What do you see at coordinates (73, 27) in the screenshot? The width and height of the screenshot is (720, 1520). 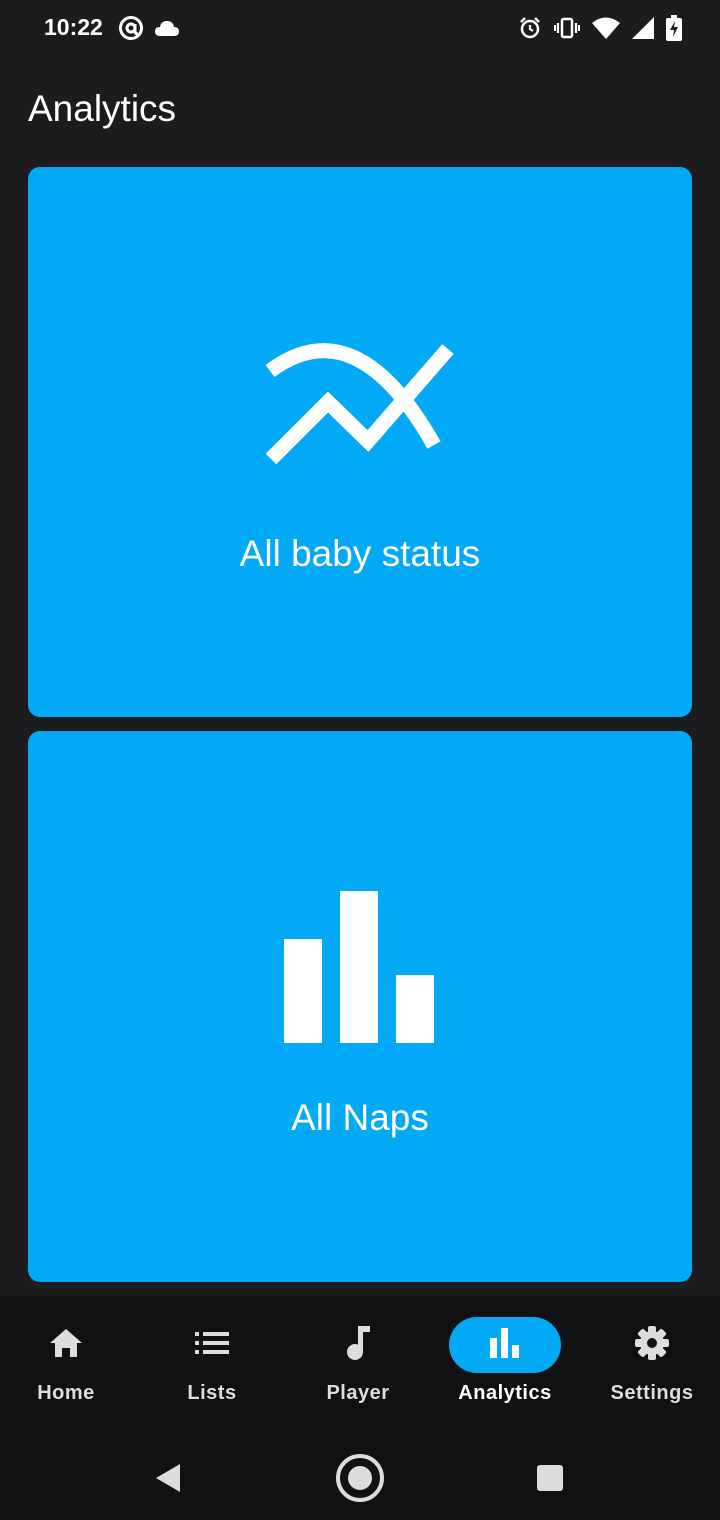 I see `status-time: 10:22` at bounding box center [73, 27].